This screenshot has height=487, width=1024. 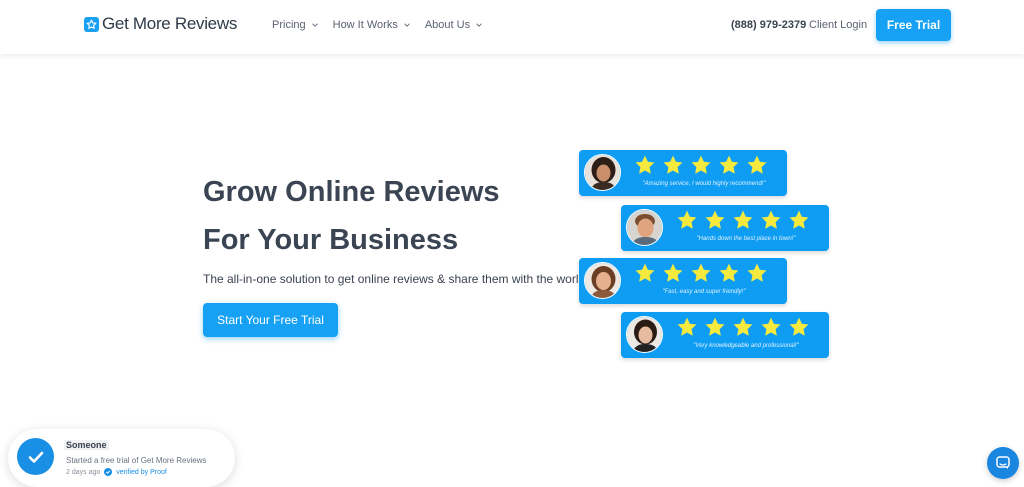 What do you see at coordinates (136, 460) in the screenshot?
I see `proof-message: Started a free trial of Get More Reviews` at bounding box center [136, 460].